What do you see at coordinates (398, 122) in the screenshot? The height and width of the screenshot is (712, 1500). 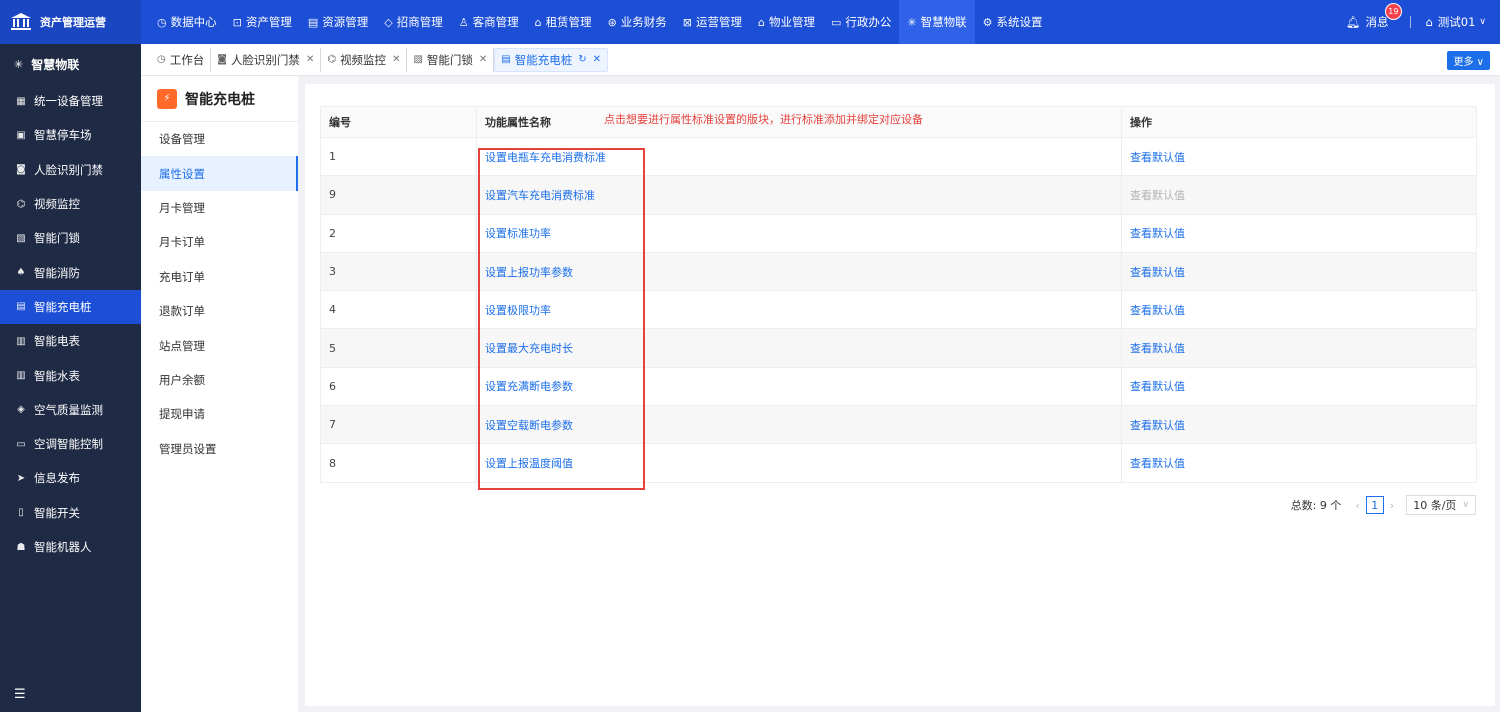 I see `column-header-id: 编号` at bounding box center [398, 122].